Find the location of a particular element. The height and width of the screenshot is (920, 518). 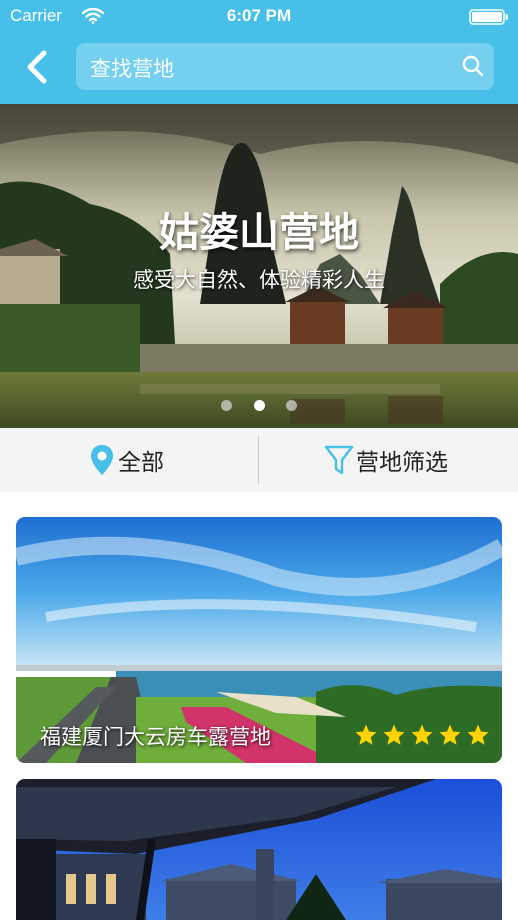

header: Carrier 6:07 PM 查找营地 is located at coordinates (259, 52).